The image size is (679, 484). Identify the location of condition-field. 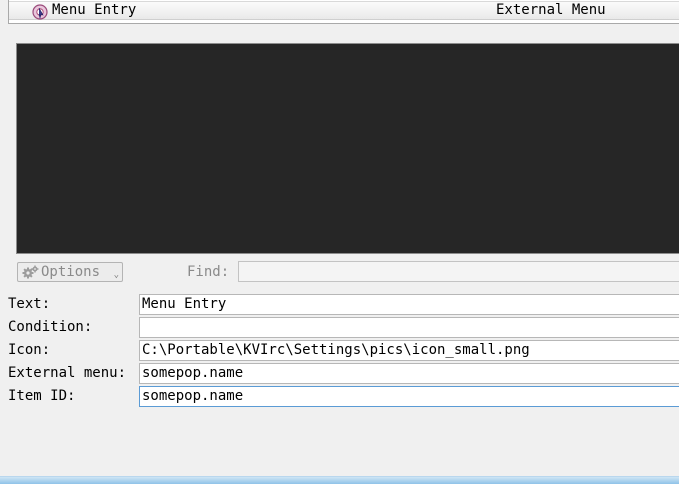
(409, 327).